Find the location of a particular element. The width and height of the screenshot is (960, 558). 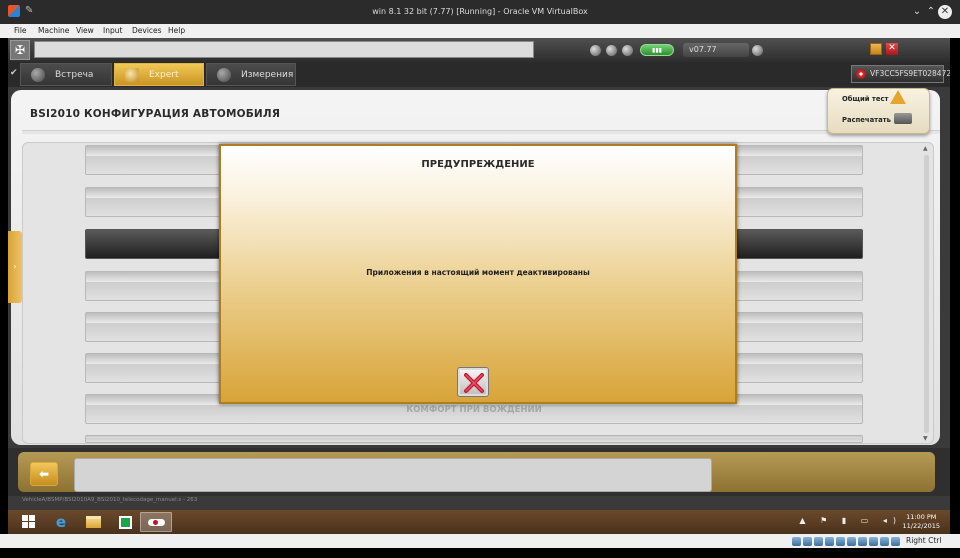

internet-explorer-icon: e is located at coordinates (61, 522).